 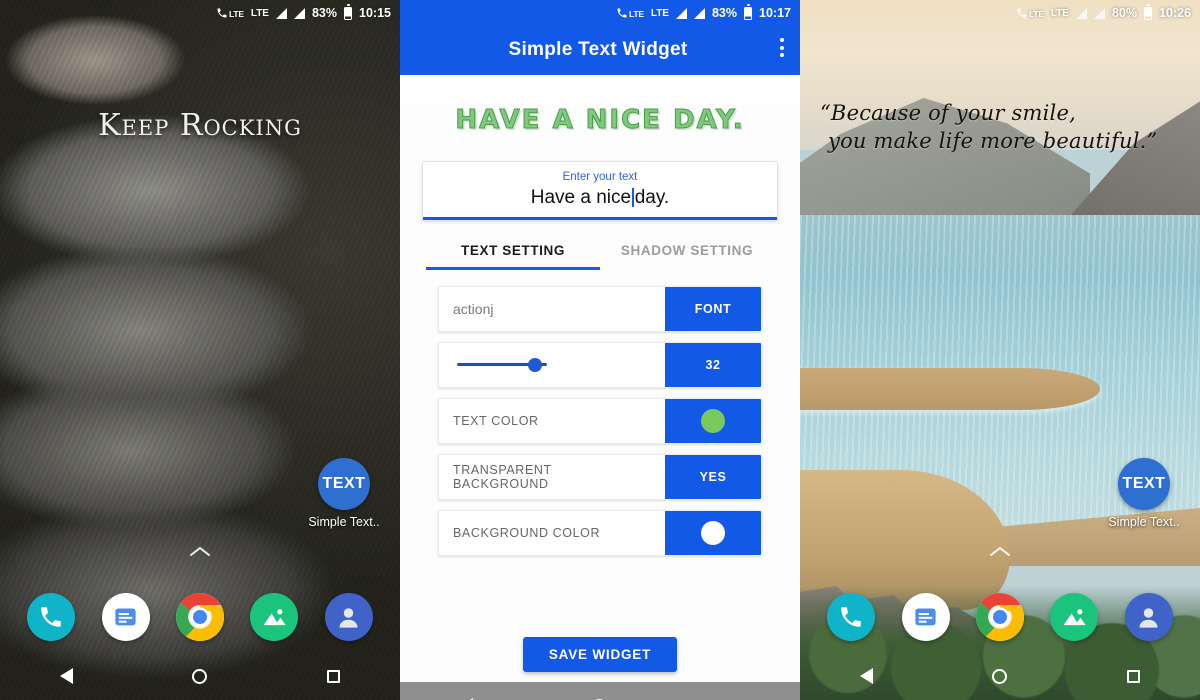 What do you see at coordinates (600, 691) in the screenshot?
I see `nav-bar-middle` at bounding box center [600, 691].